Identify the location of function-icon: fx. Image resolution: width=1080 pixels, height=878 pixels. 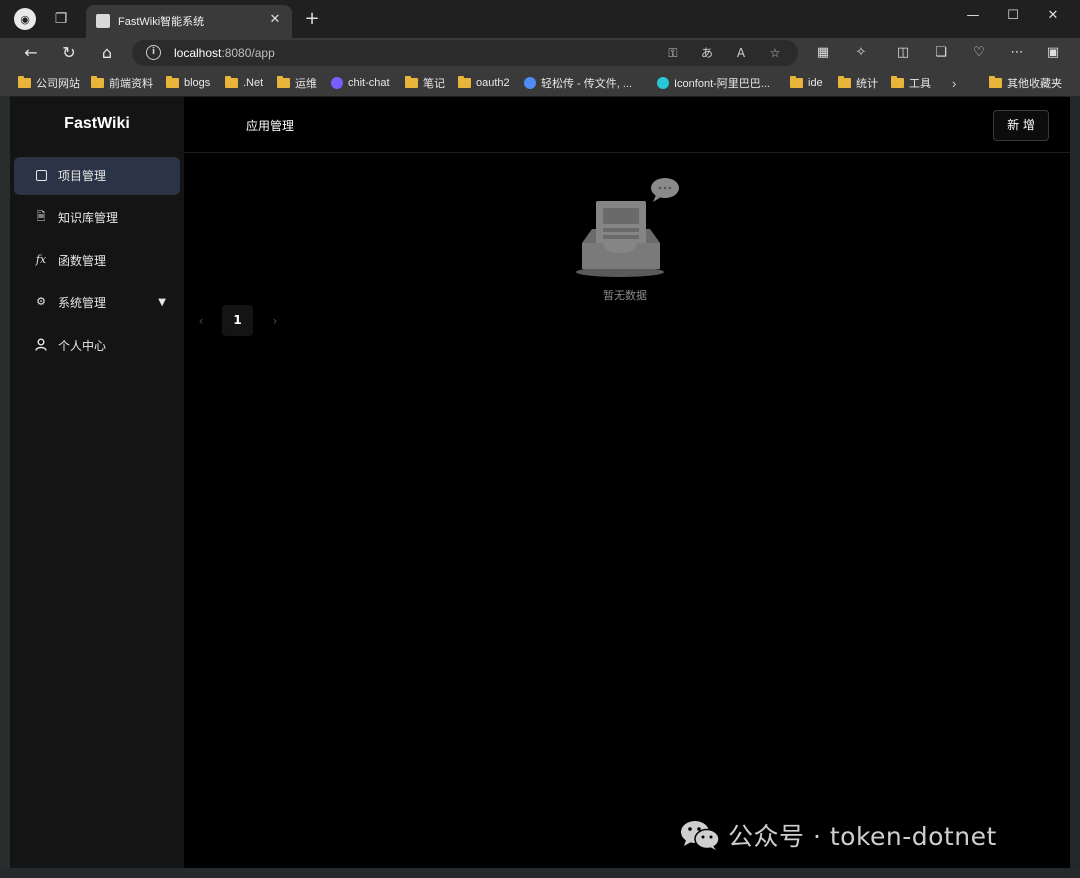
(41, 259).